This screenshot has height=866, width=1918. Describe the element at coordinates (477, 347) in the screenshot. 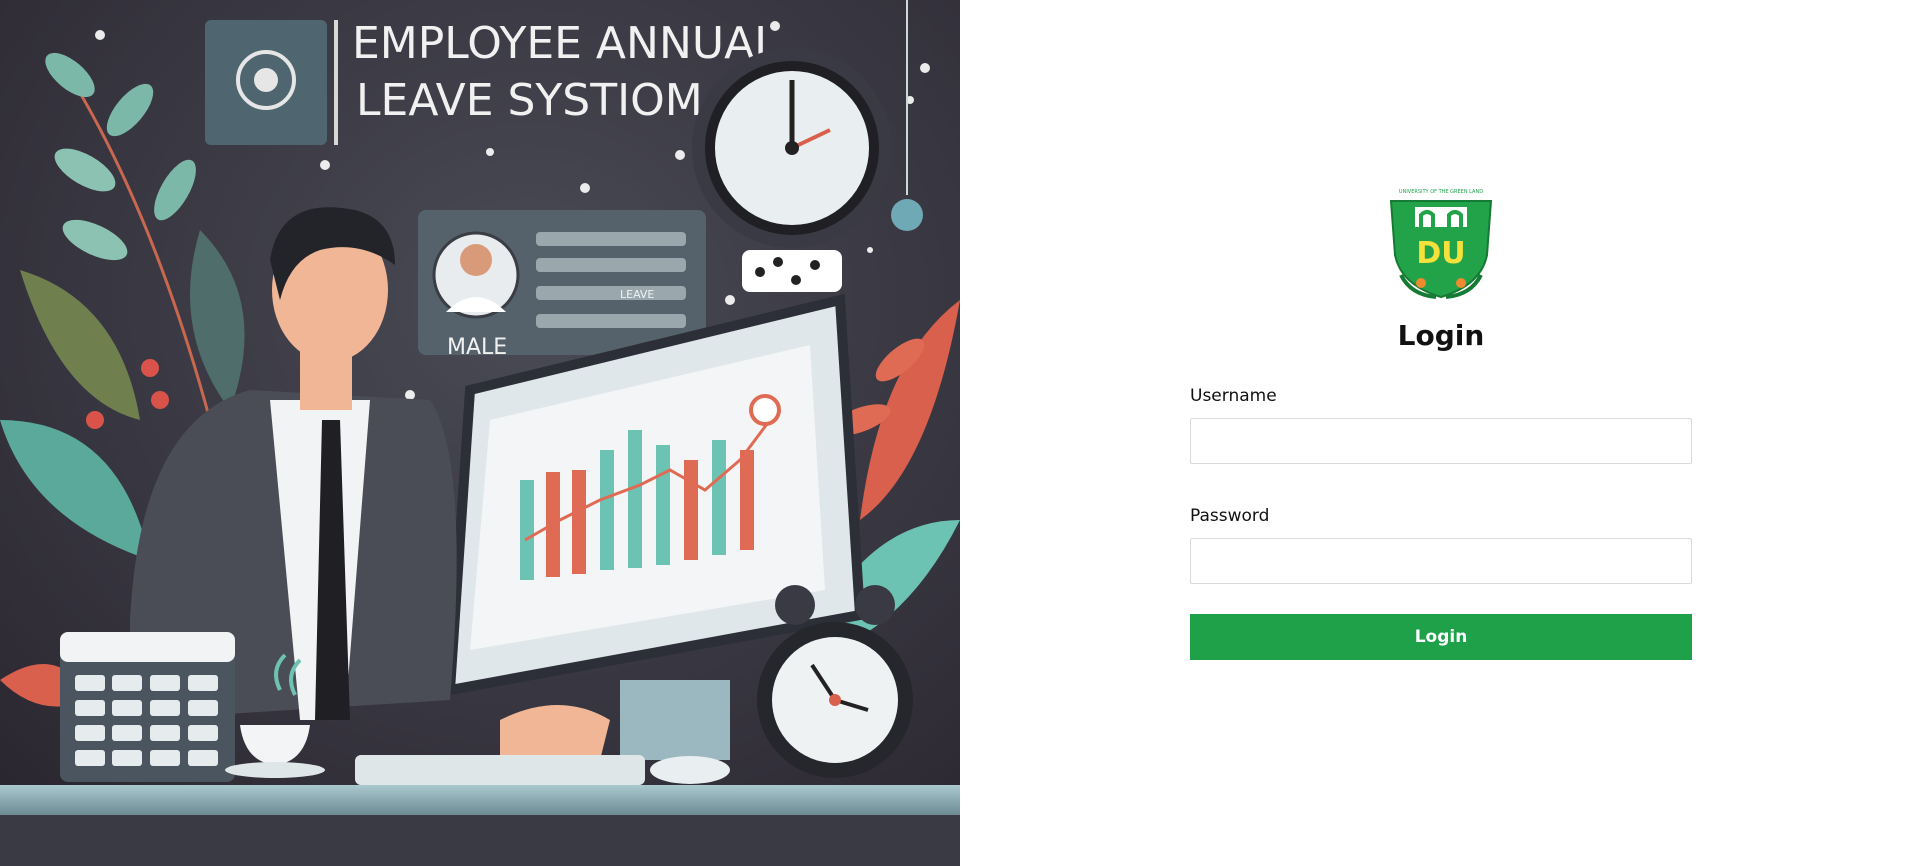

I see `profile-card-label: MALE` at that location.